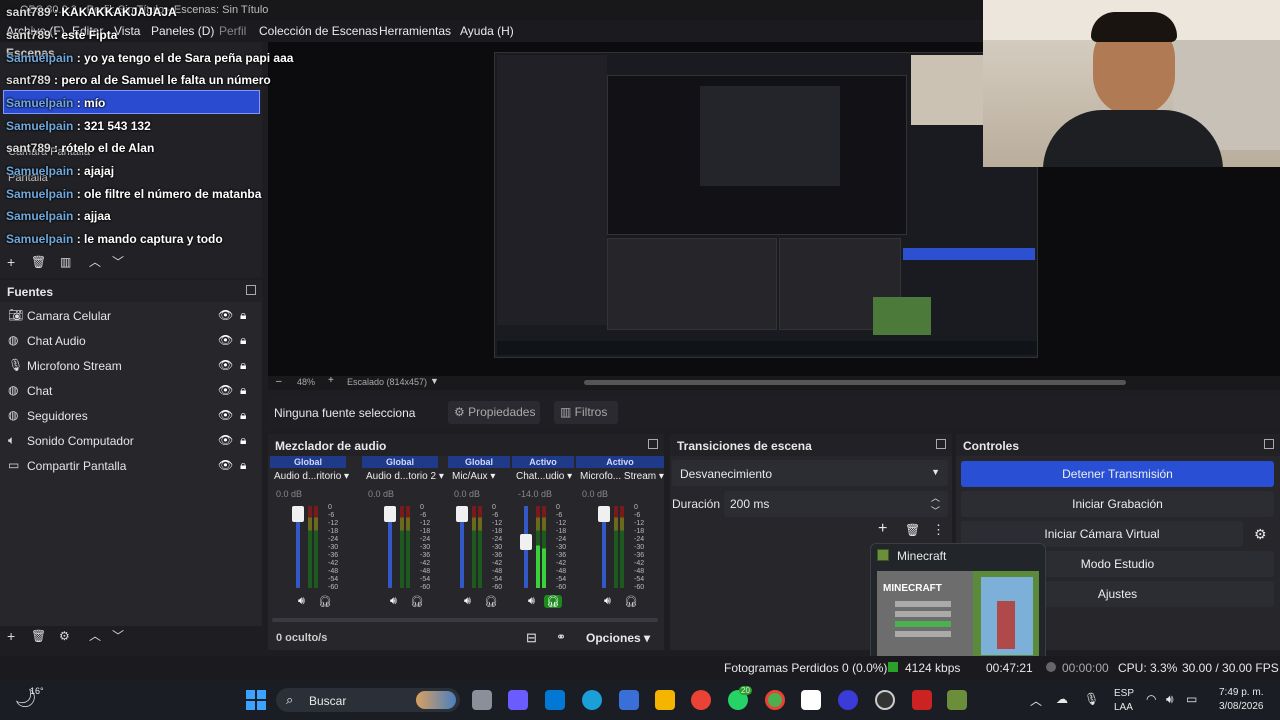 This screenshot has height=720, width=1280. I want to click on capcut-icon, so click(811, 700).